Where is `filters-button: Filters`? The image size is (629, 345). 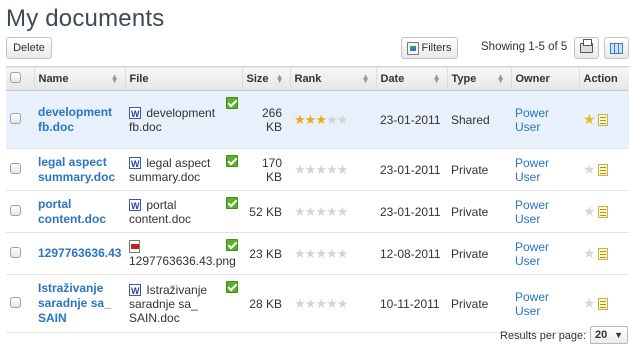 filters-button: Filters is located at coordinates (429, 48).